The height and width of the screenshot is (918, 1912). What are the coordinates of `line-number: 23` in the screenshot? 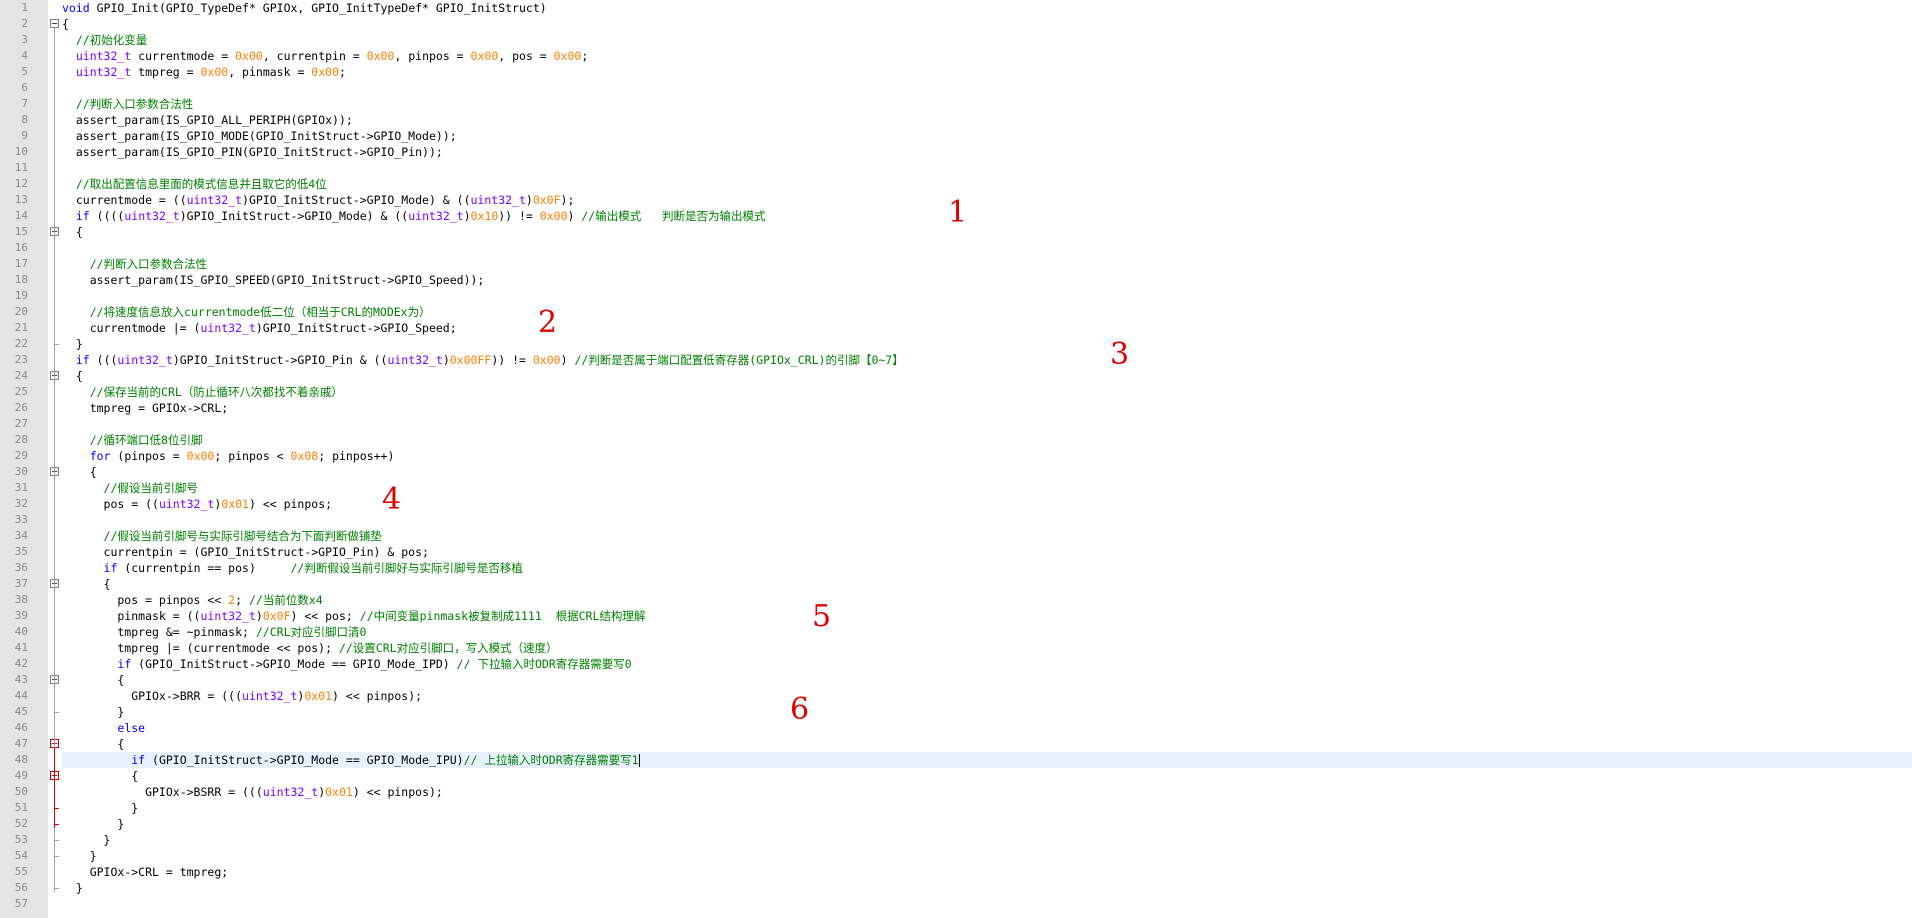 It's located at (21, 359).